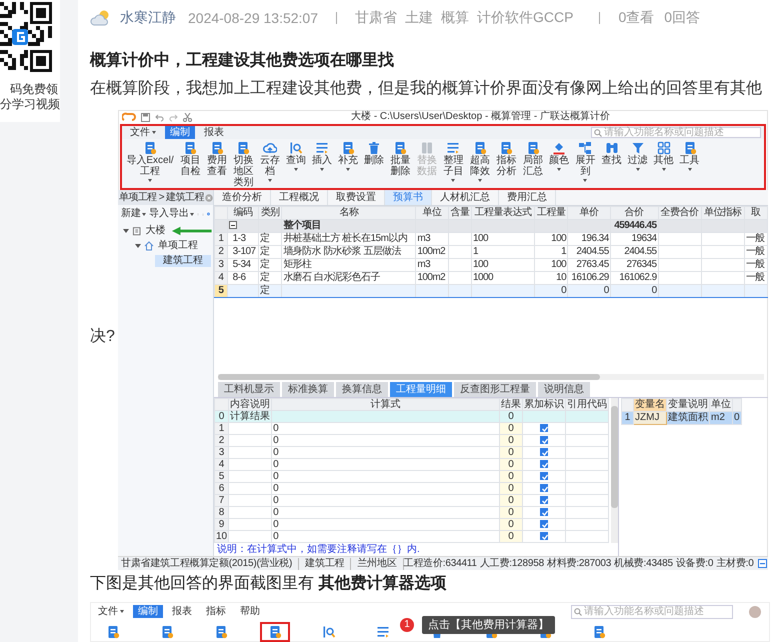  What do you see at coordinates (579, 564) in the screenshot?
I see `status-text: 材料费:287003` at bounding box center [579, 564].